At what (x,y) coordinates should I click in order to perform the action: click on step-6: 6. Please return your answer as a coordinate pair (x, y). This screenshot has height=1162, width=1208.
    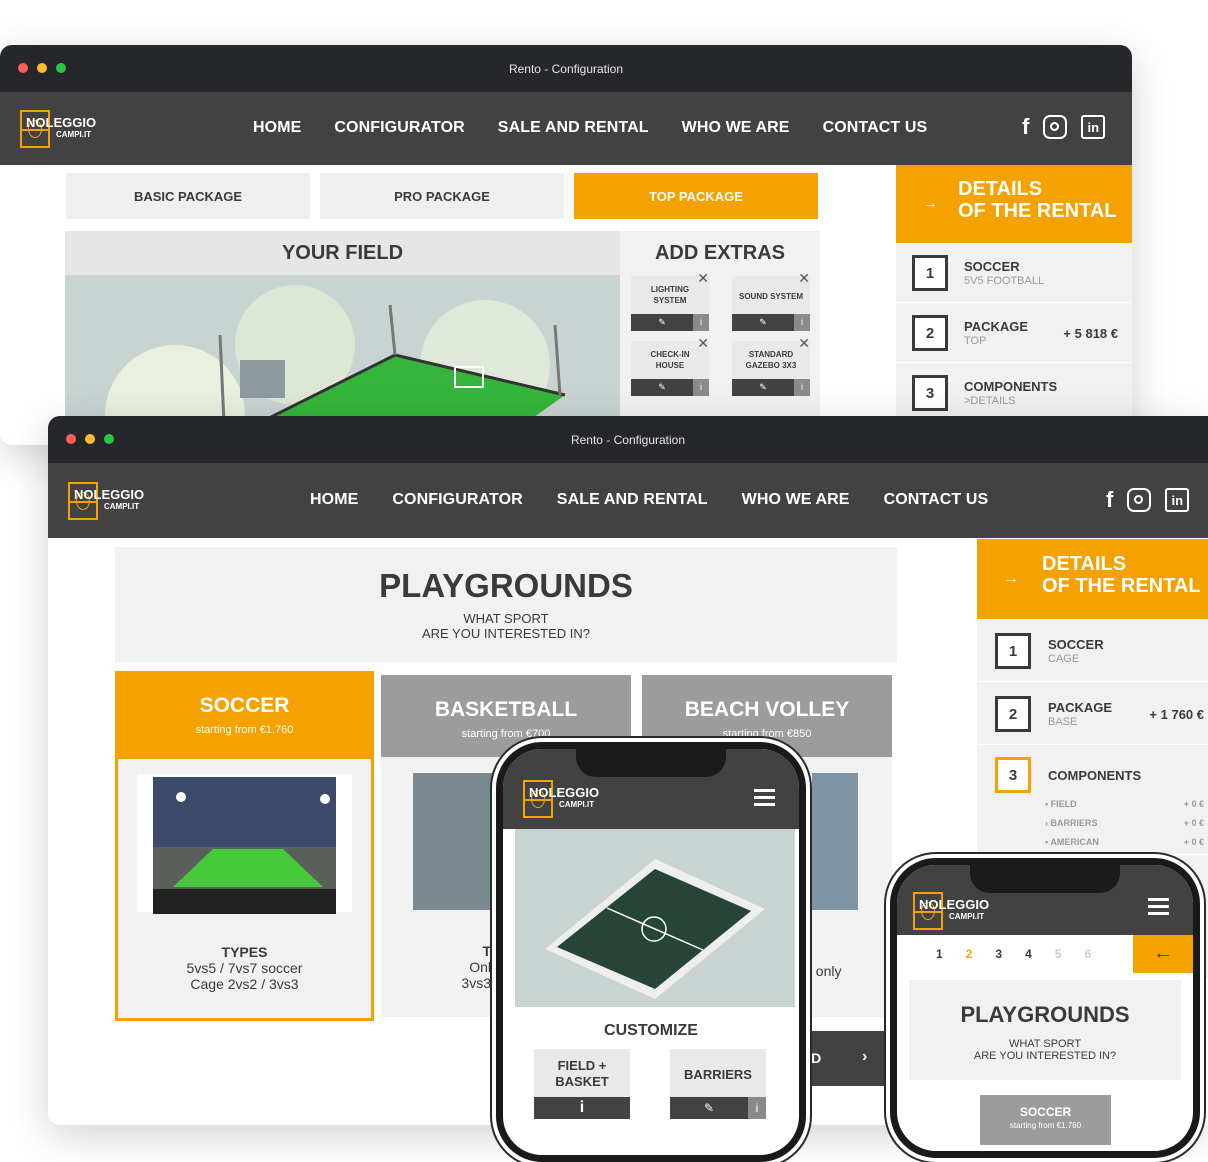
    Looking at the image, I should click on (1087, 954).